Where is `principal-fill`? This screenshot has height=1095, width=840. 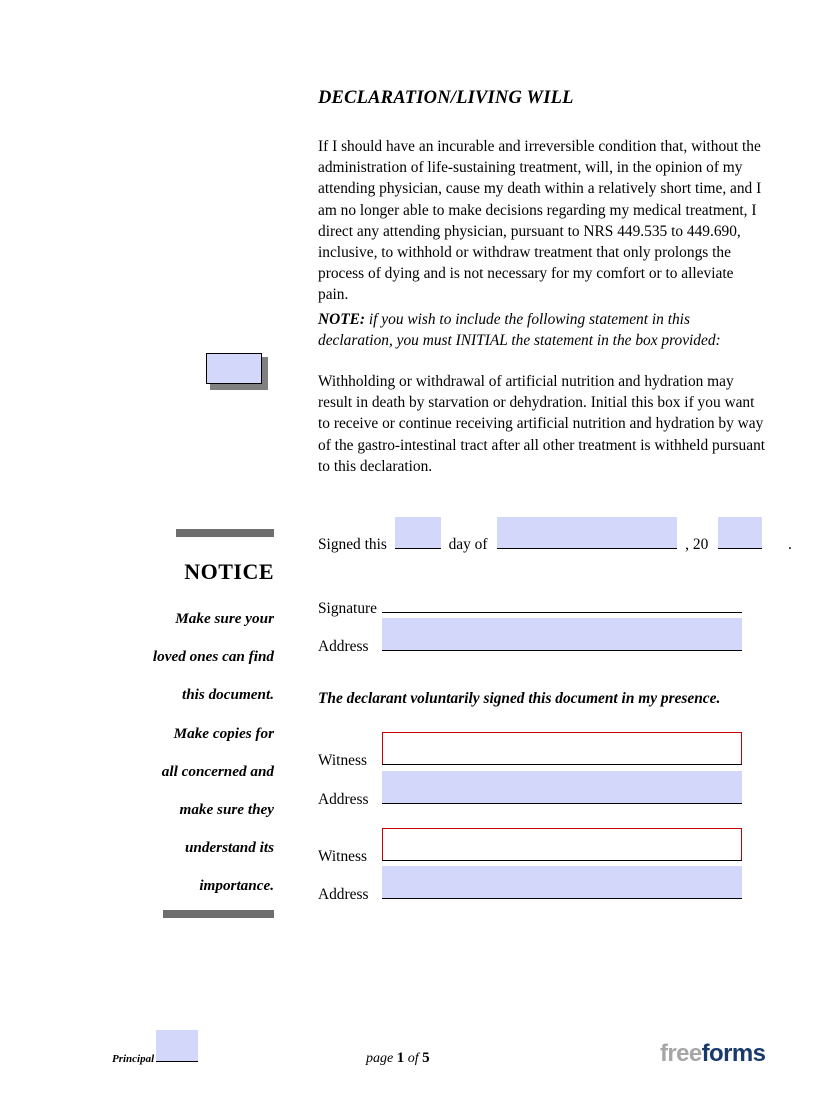 principal-fill is located at coordinates (177, 1045).